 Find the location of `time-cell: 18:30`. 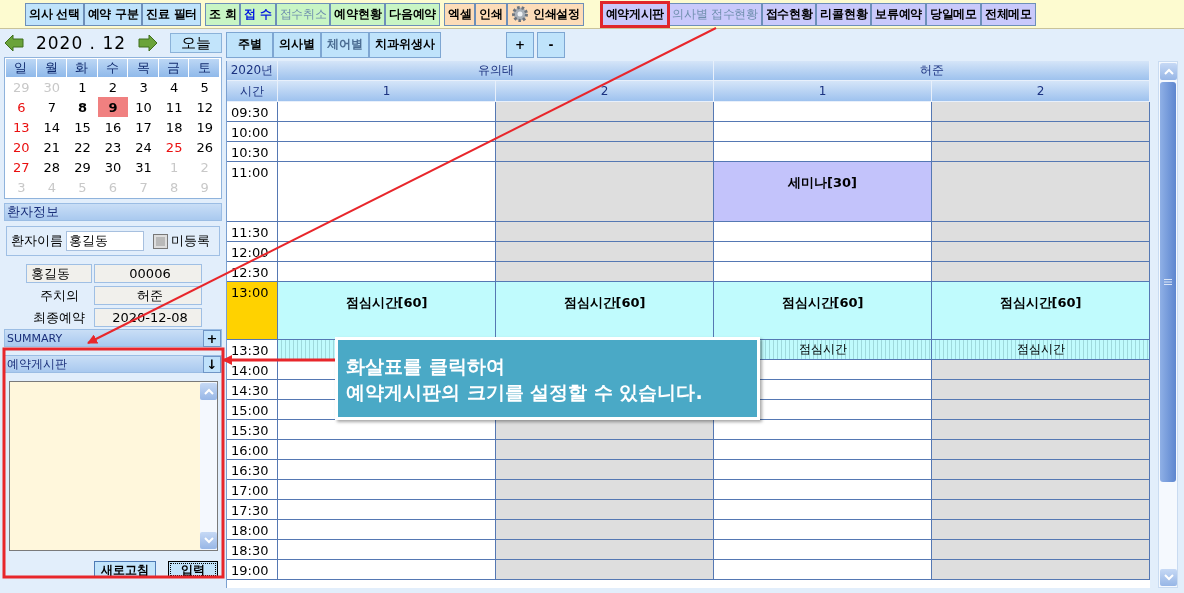

time-cell: 18:30 is located at coordinates (252, 550).